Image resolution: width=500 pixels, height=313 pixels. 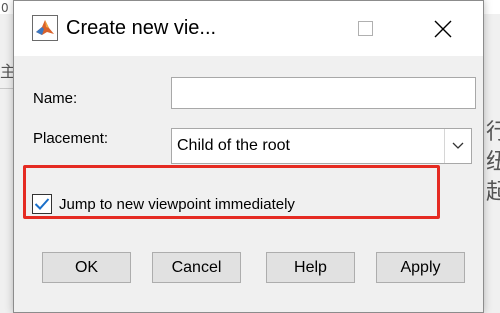 I want to click on placement-dropdown: Child of the root, so click(x=321, y=146).